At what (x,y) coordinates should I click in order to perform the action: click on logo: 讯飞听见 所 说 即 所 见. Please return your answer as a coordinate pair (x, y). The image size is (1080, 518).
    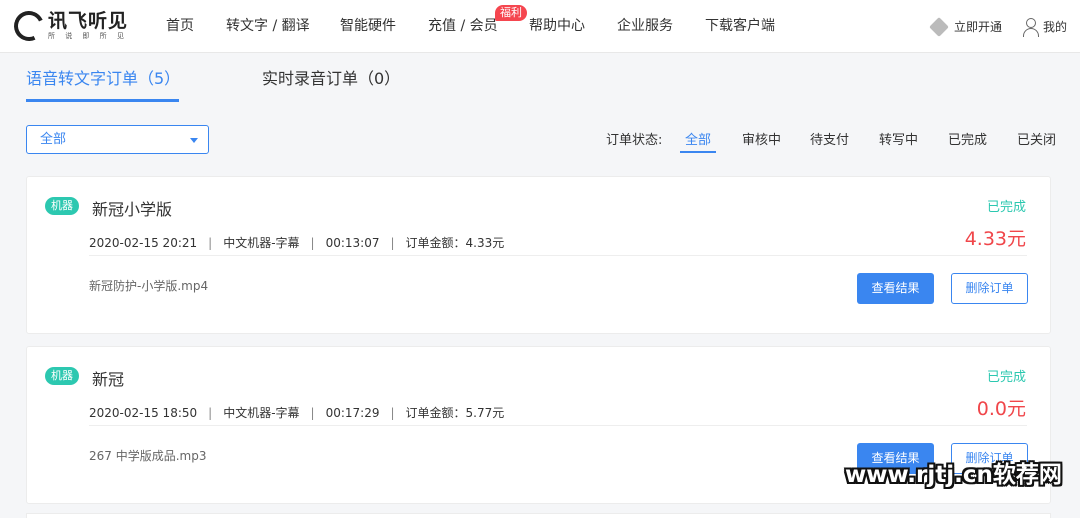
    Looking at the image, I should click on (69, 26).